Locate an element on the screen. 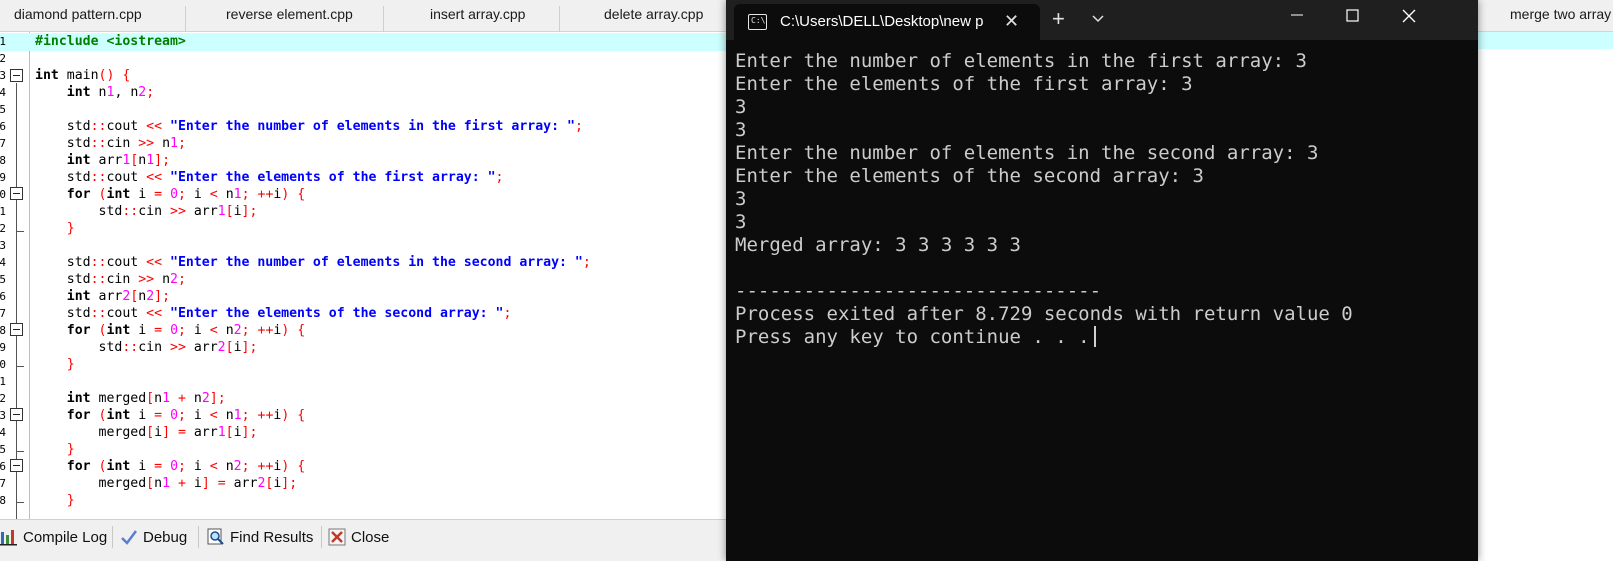  line-number: 8 is located at coordinates (3, 330).